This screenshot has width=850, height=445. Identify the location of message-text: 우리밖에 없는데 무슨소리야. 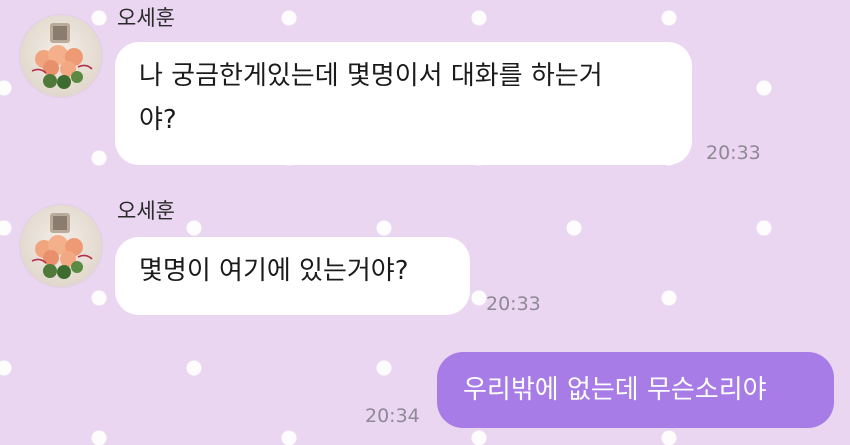
(615, 390).